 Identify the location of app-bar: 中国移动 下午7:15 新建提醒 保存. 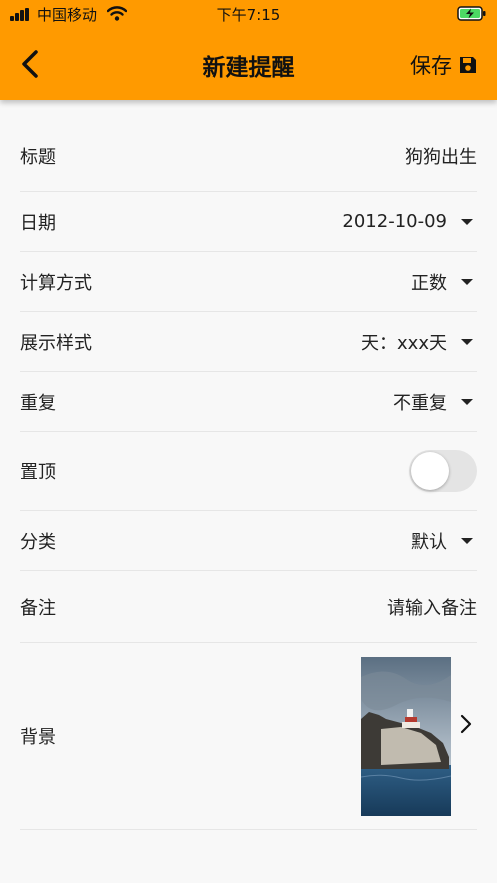
(248, 50).